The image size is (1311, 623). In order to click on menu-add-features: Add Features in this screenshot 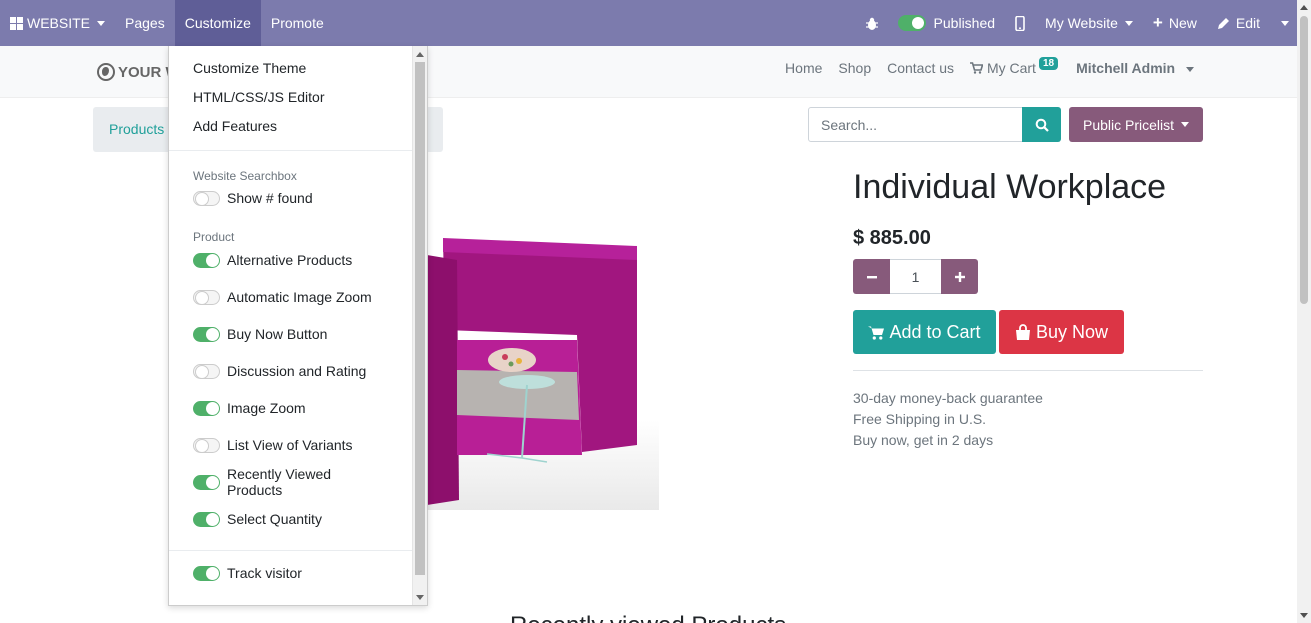, I will do `click(291, 126)`.